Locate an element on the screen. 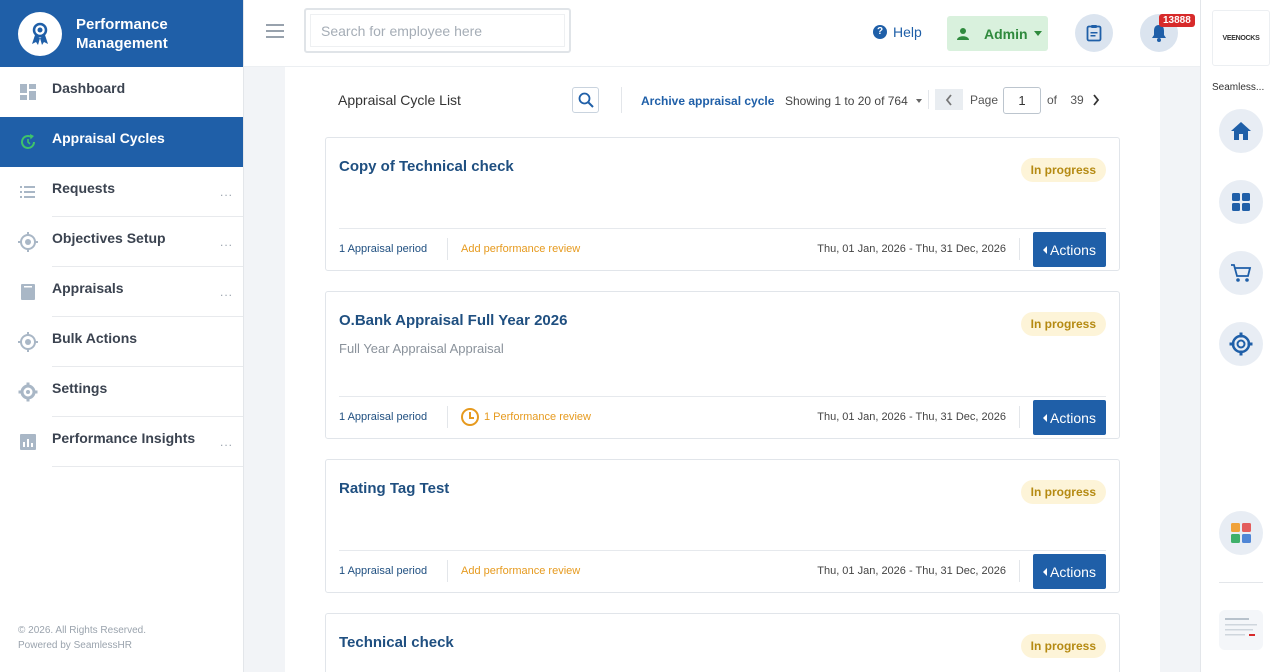  dashboard-icon is located at coordinates (28, 92).